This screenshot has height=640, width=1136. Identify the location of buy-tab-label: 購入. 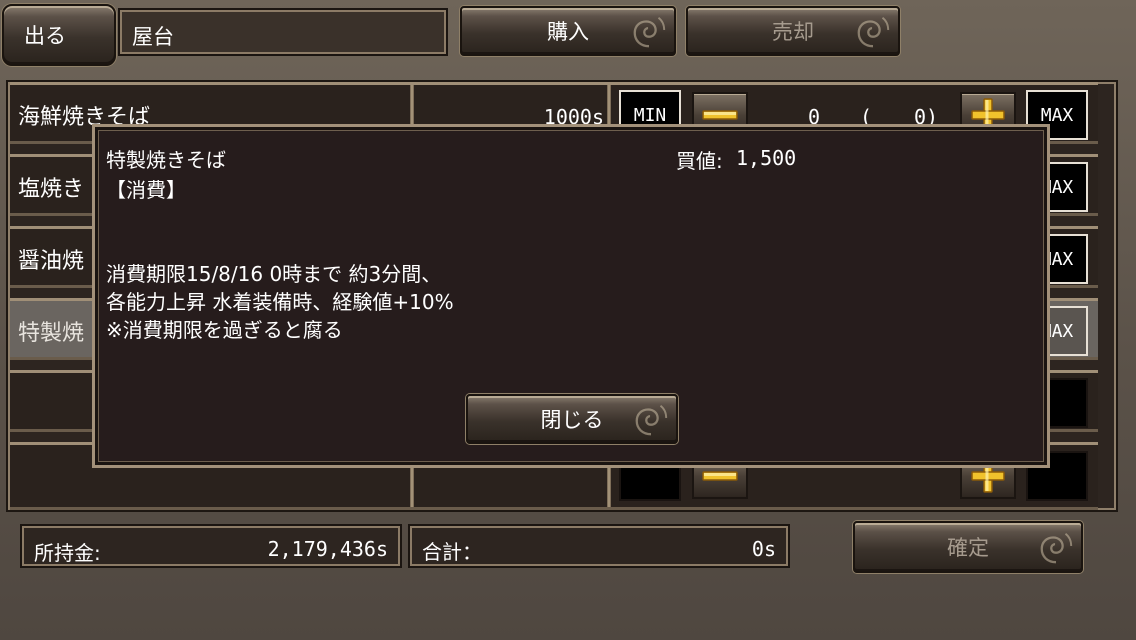
(568, 32).